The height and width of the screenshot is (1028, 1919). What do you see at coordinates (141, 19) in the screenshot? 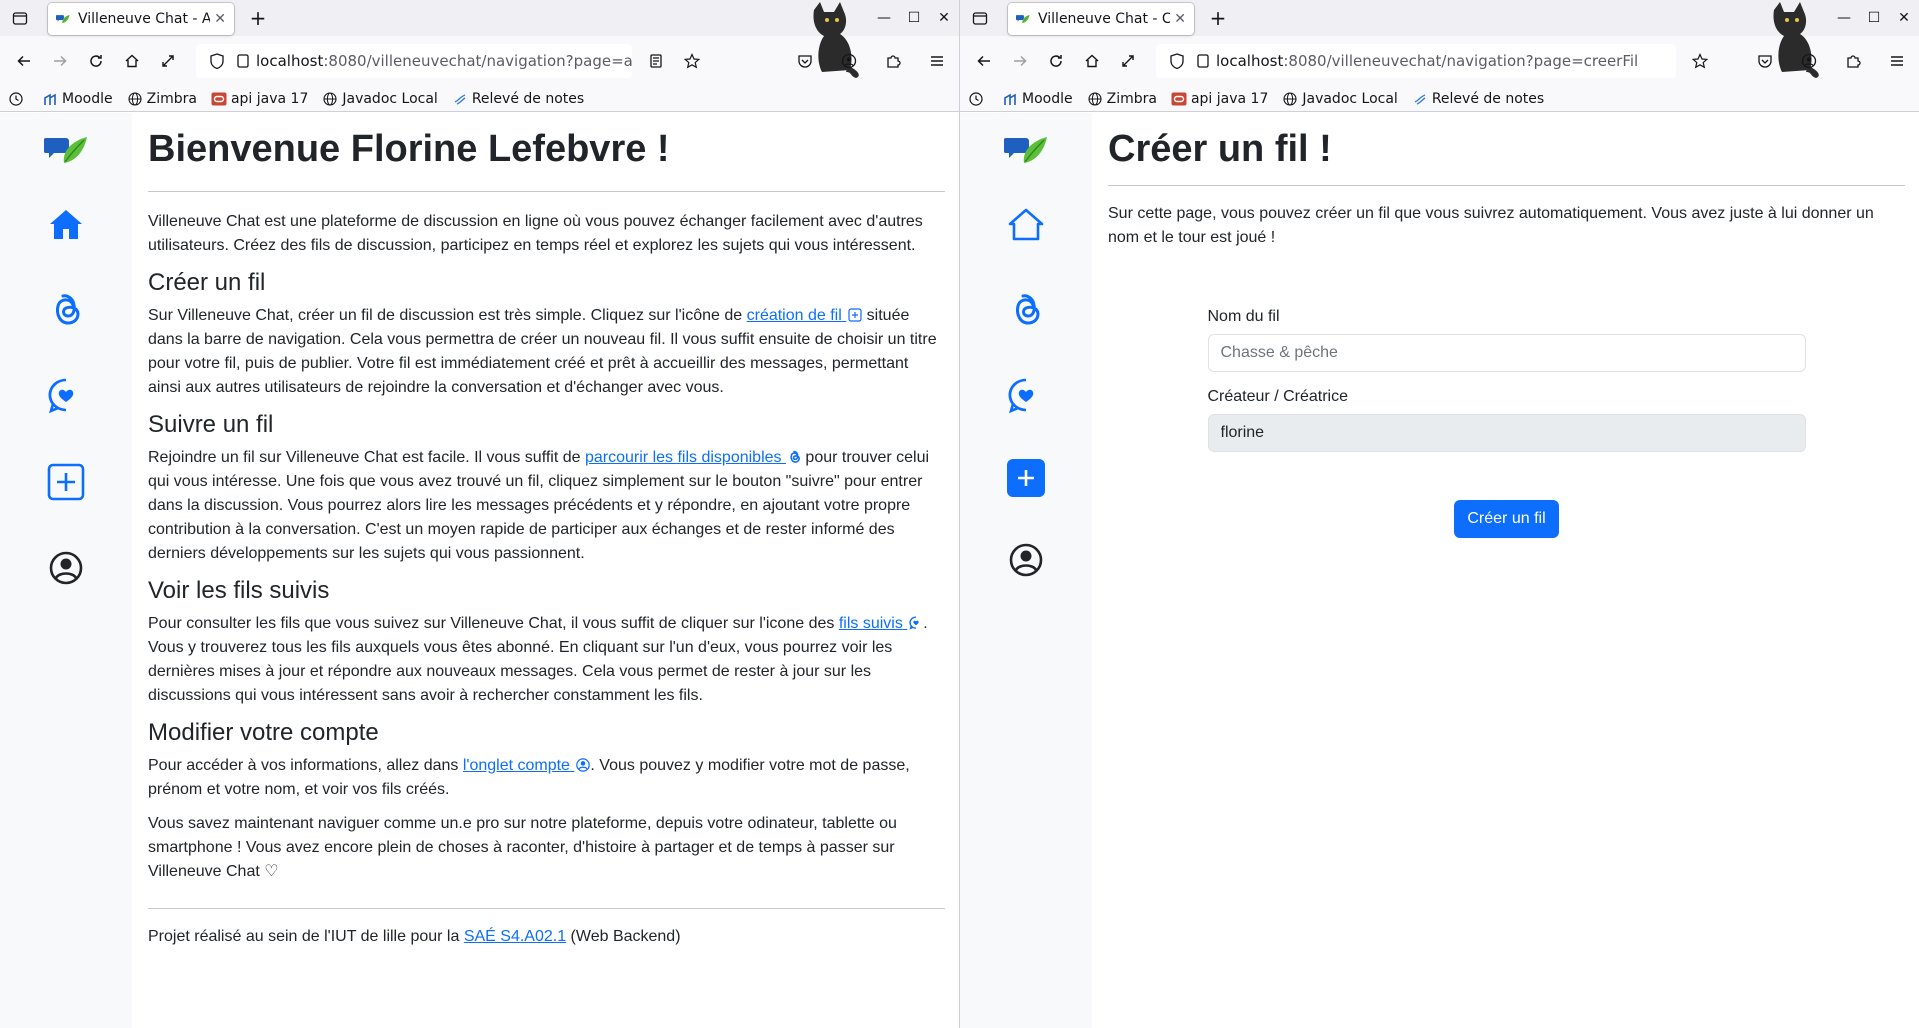
I see `browser-tab-active: Villeneuve Chat - Accueil ✕` at bounding box center [141, 19].